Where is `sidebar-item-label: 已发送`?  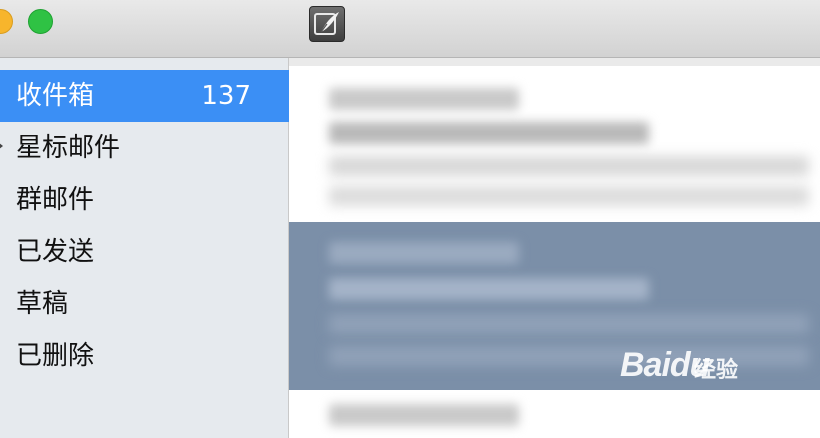 sidebar-item-label: 已发送 is located at coordinates (55, 252).